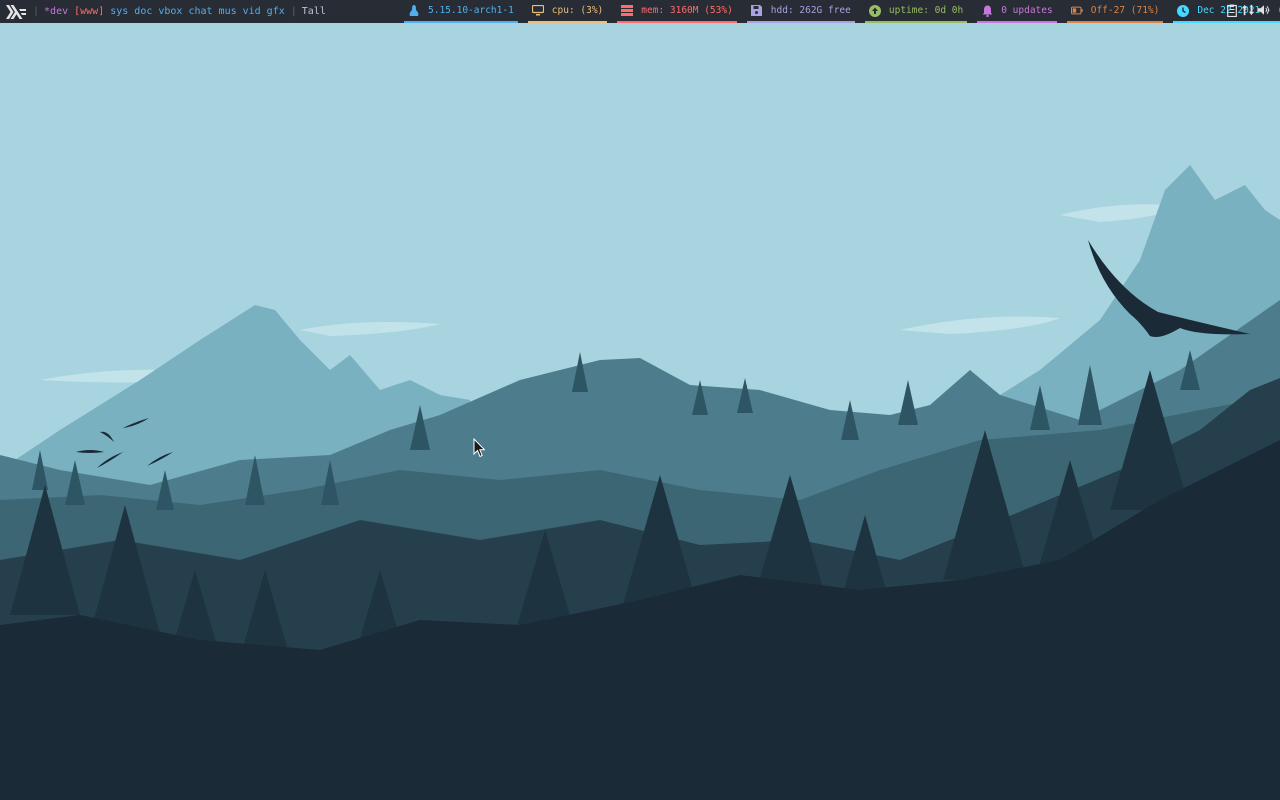  What do you see at coordinates (471, 10) in the screenshot?
I see `kernel-label: 5.15.10-arch1-1` at bounding box center [471, 10].